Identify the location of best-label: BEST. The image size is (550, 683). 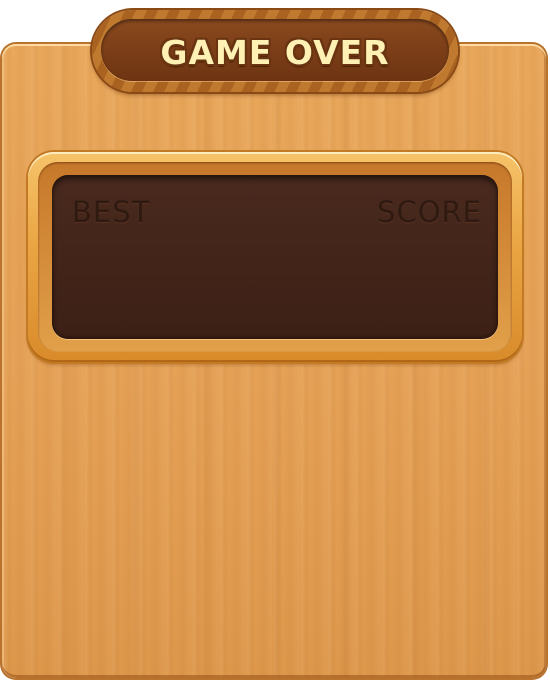
(111, 212).